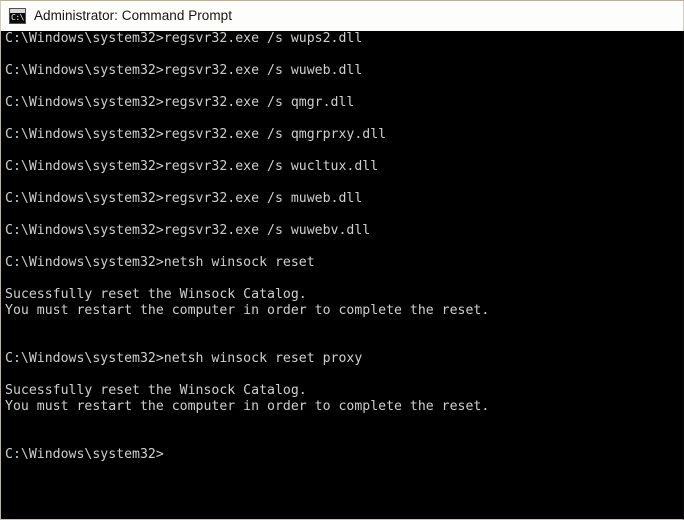 This screenshot has height=520, width=684. What do you see at coordinates (160, 262) in the screenshot?
I see `console-command-line: C:\Windows\system32>netsh winsock reset` at bounding box center [160, 262].